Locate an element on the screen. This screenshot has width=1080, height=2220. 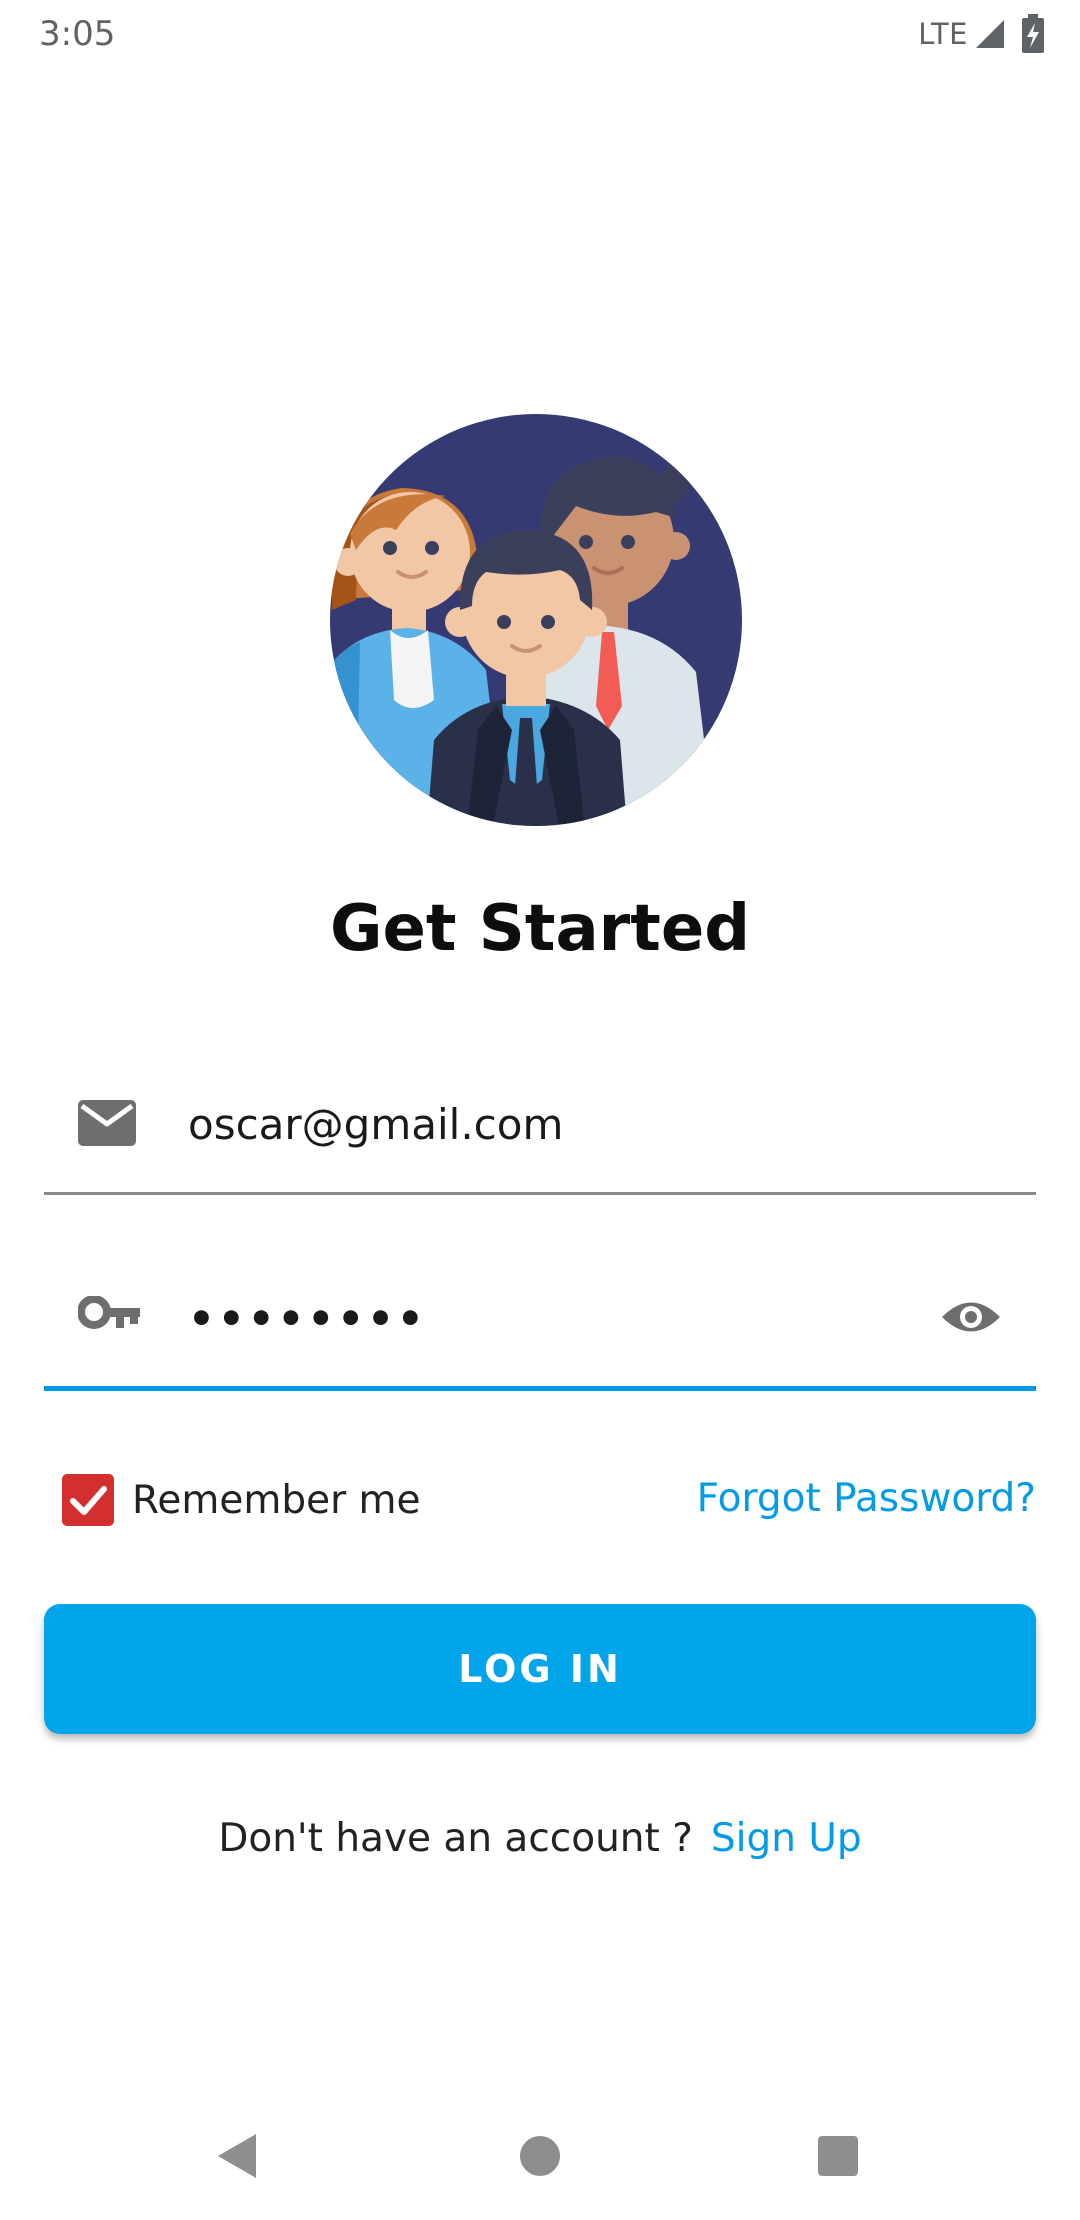
signup-row: Don't have an account ? Sign Up is located at coordinates (540, 1838).